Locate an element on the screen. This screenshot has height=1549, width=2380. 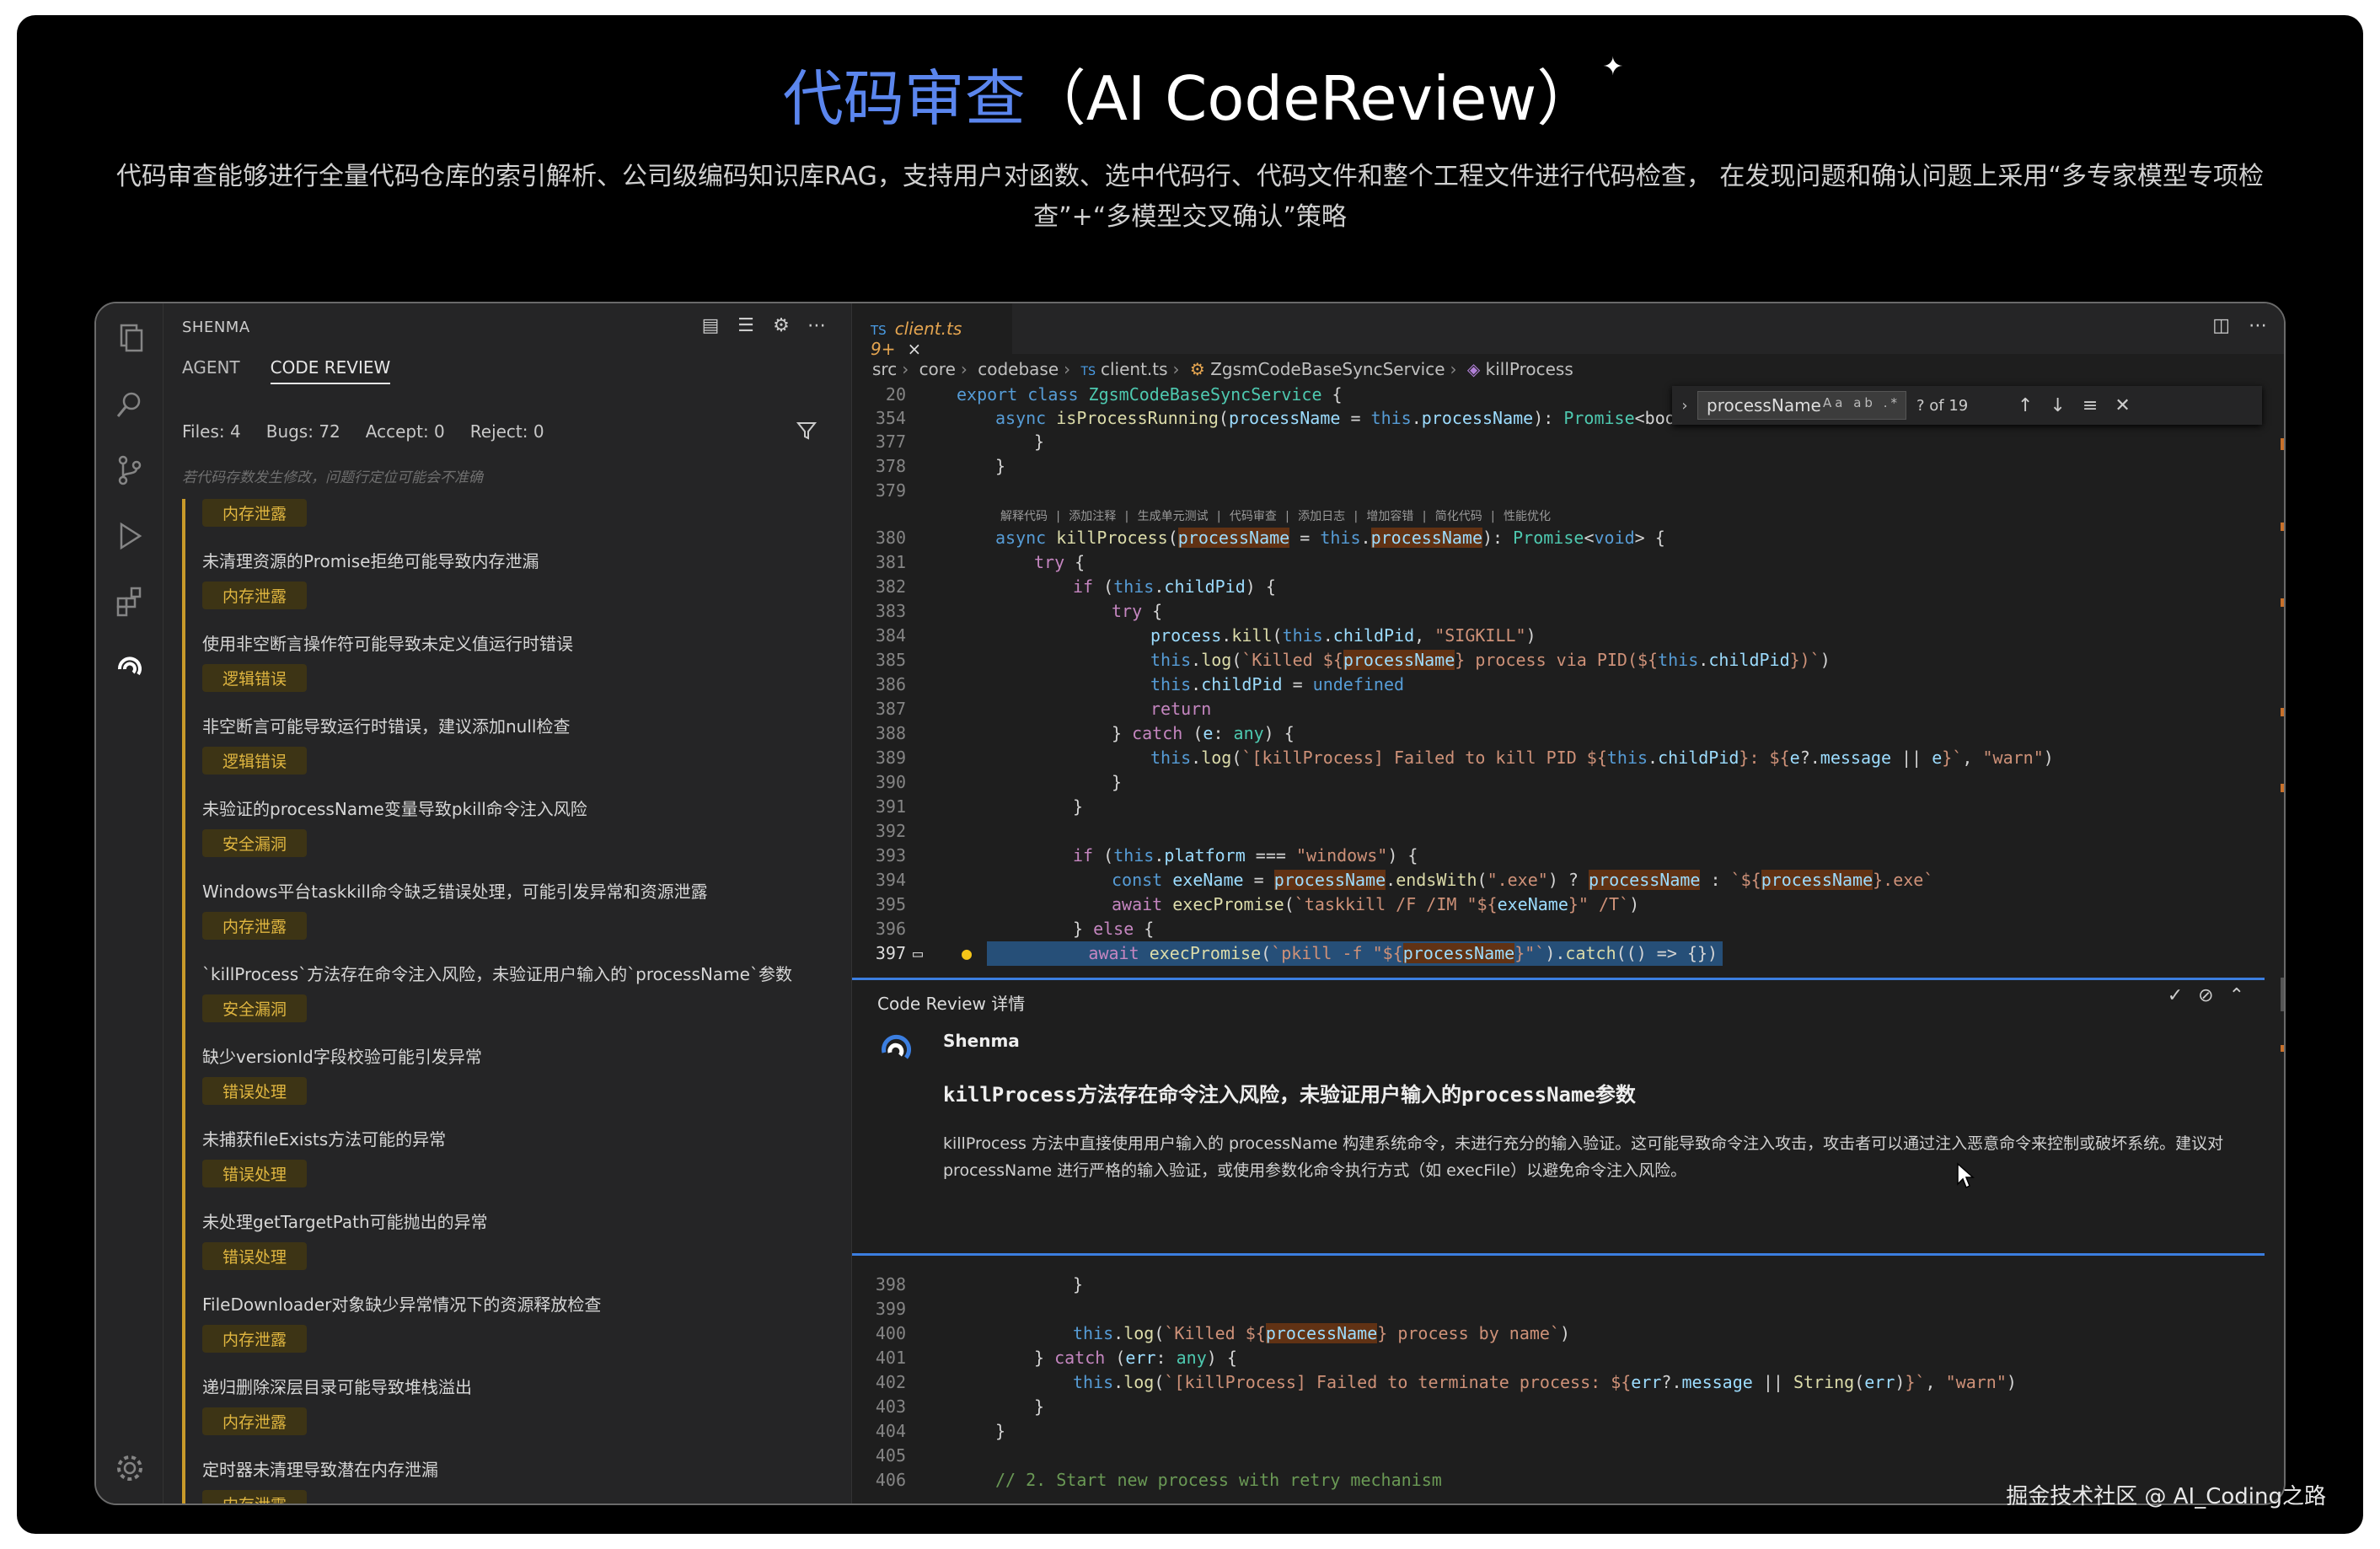
line-number: 396 is located at coordinates (890, 929).